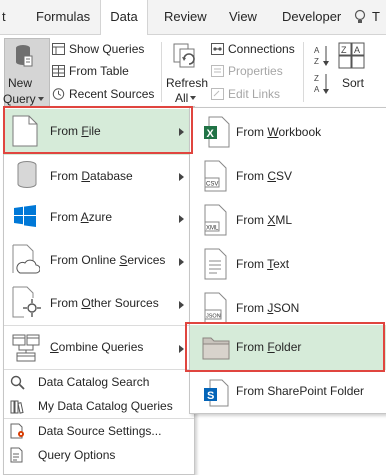  What do you see at coordinates (58, 93) in the screenshot?
I see `recent-sources-clock-icon` at bounding box center [58, 93].